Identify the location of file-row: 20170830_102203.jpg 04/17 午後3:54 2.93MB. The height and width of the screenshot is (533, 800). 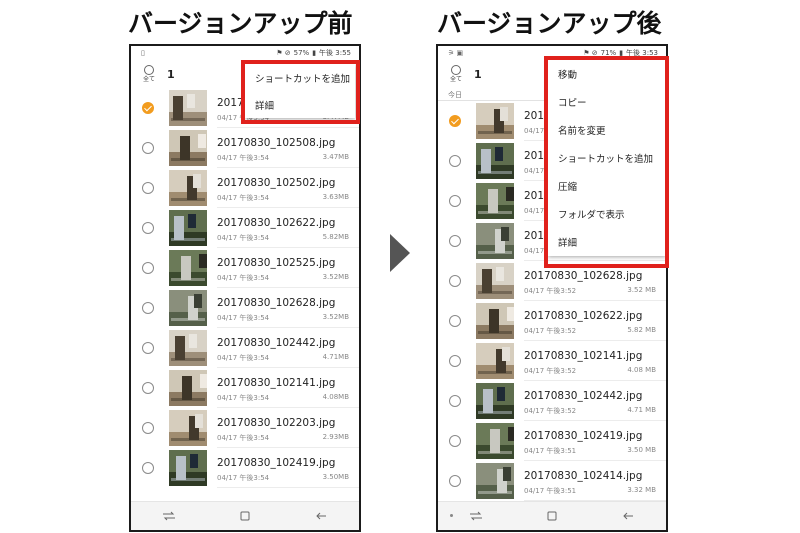
(245, 428).